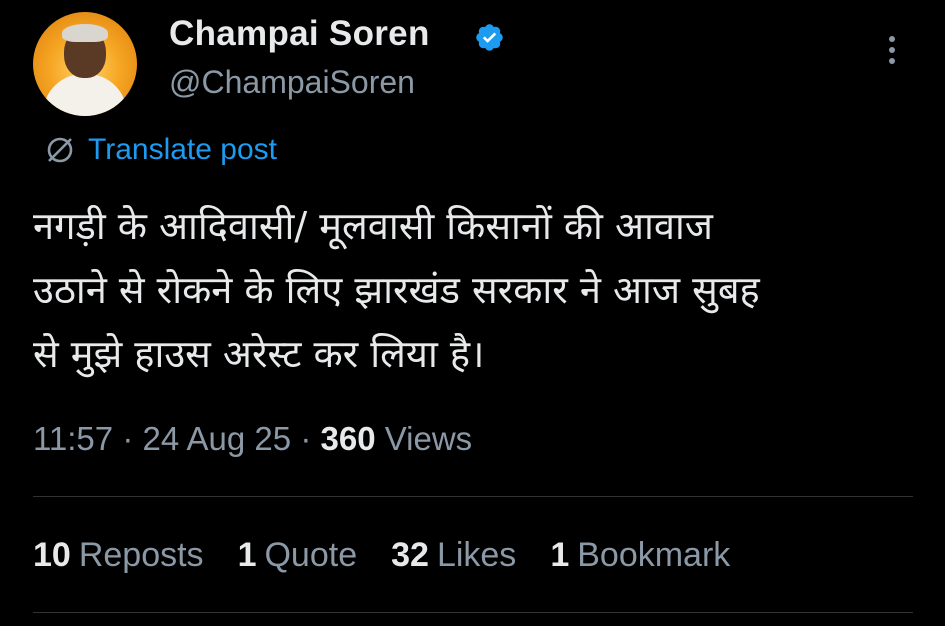  What do you see at coordinates (85, 64) in the screenshot?
I see `avatar` at bounding box center [85, 64].